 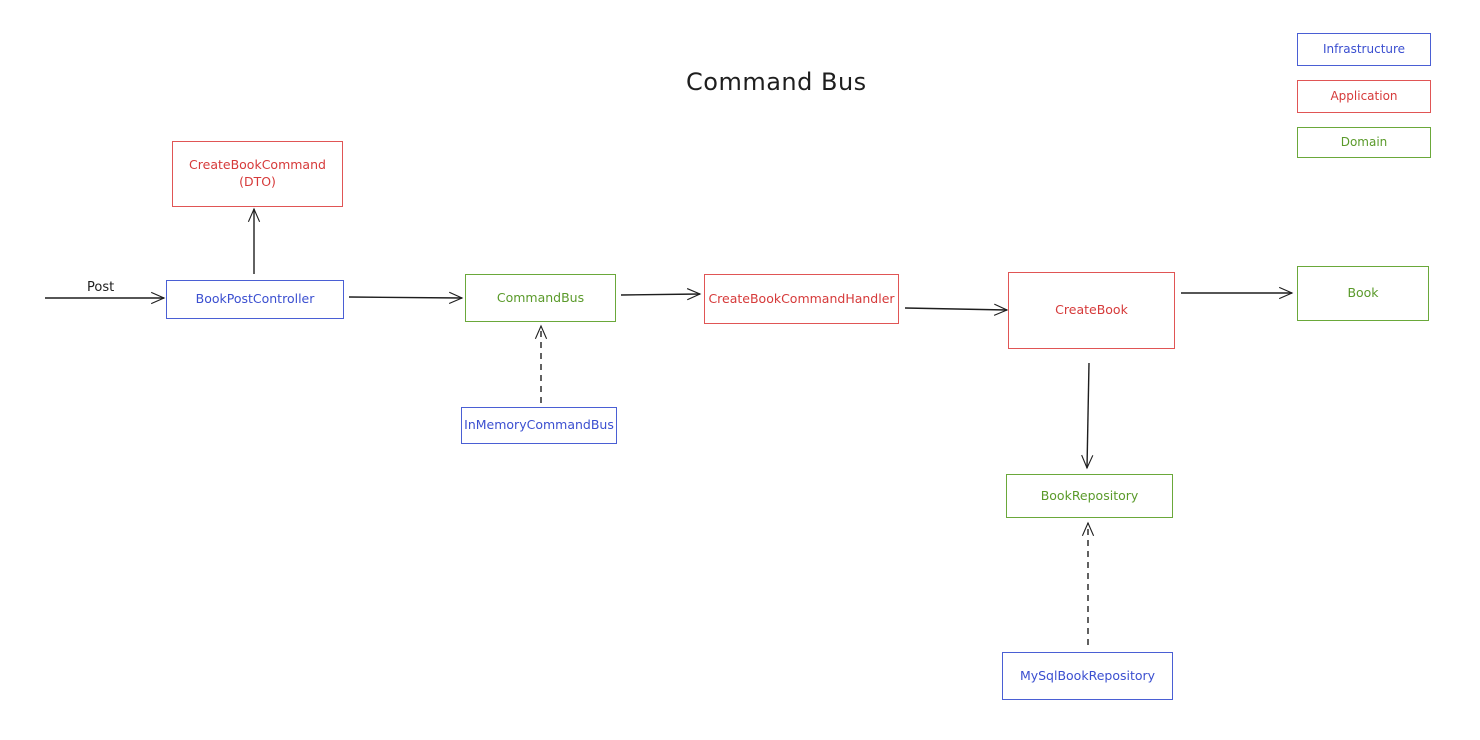 What do you see at coordinates (1363, 293) in the screenshot?
I see `node-book: Book` at bounding box center [1363, 293].